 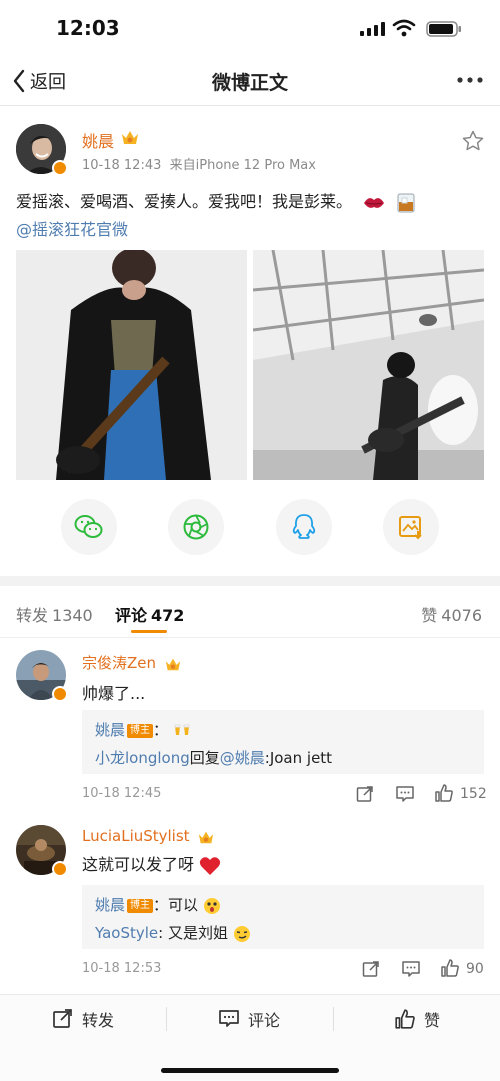 I want to click on favorite-star-icon, so click(x=473, y=141).